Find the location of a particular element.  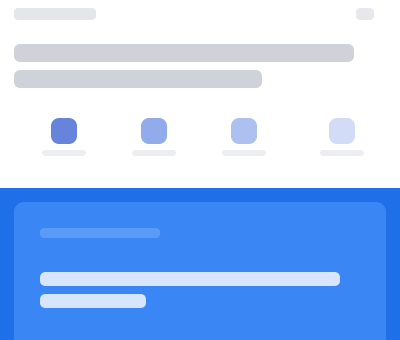

headline is located at coordinates (189, 70).